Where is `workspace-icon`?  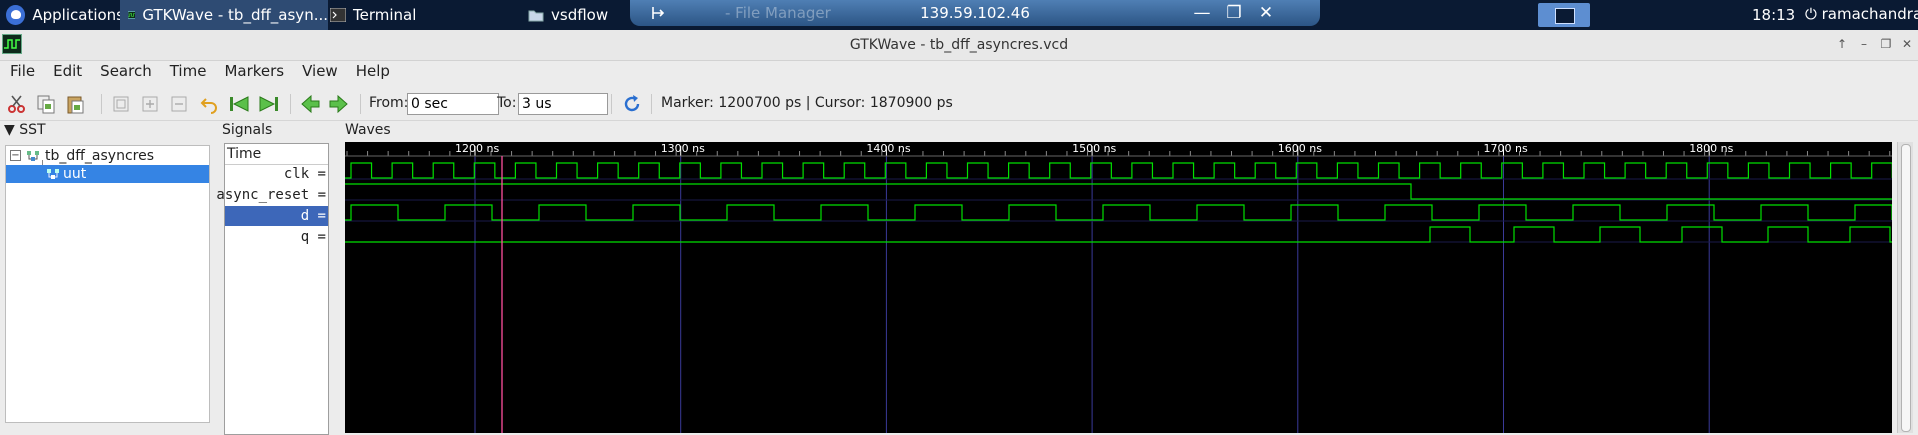
workspace-icon is located at coordinates (1565, 16).